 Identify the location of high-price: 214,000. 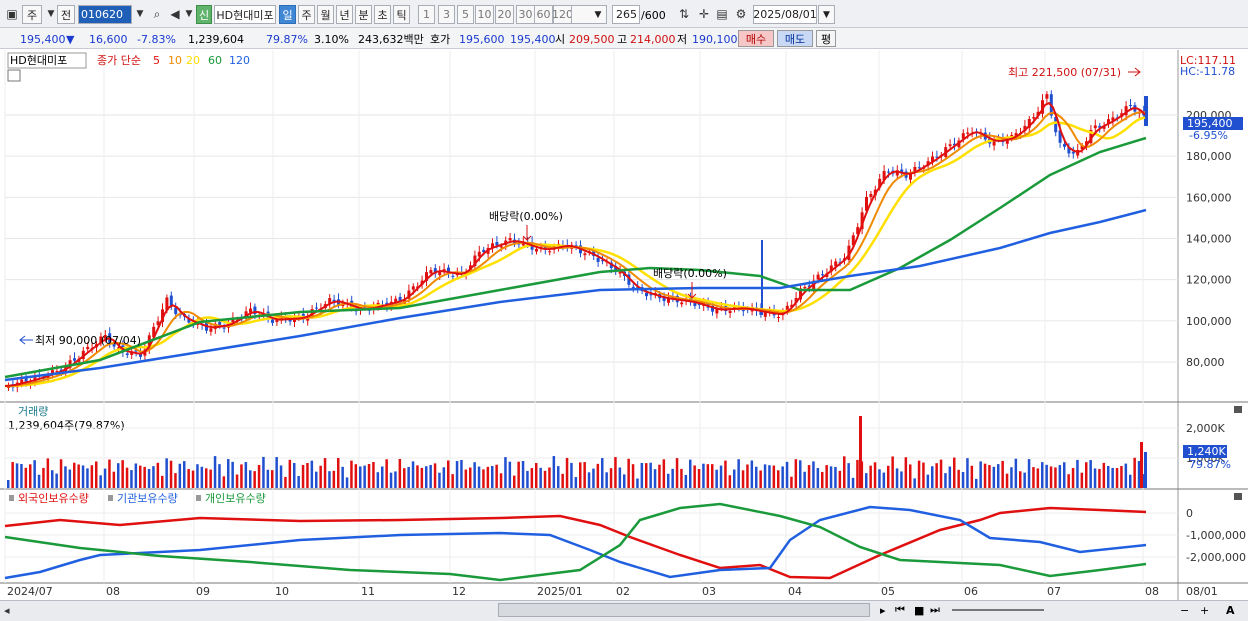
(653, 39).